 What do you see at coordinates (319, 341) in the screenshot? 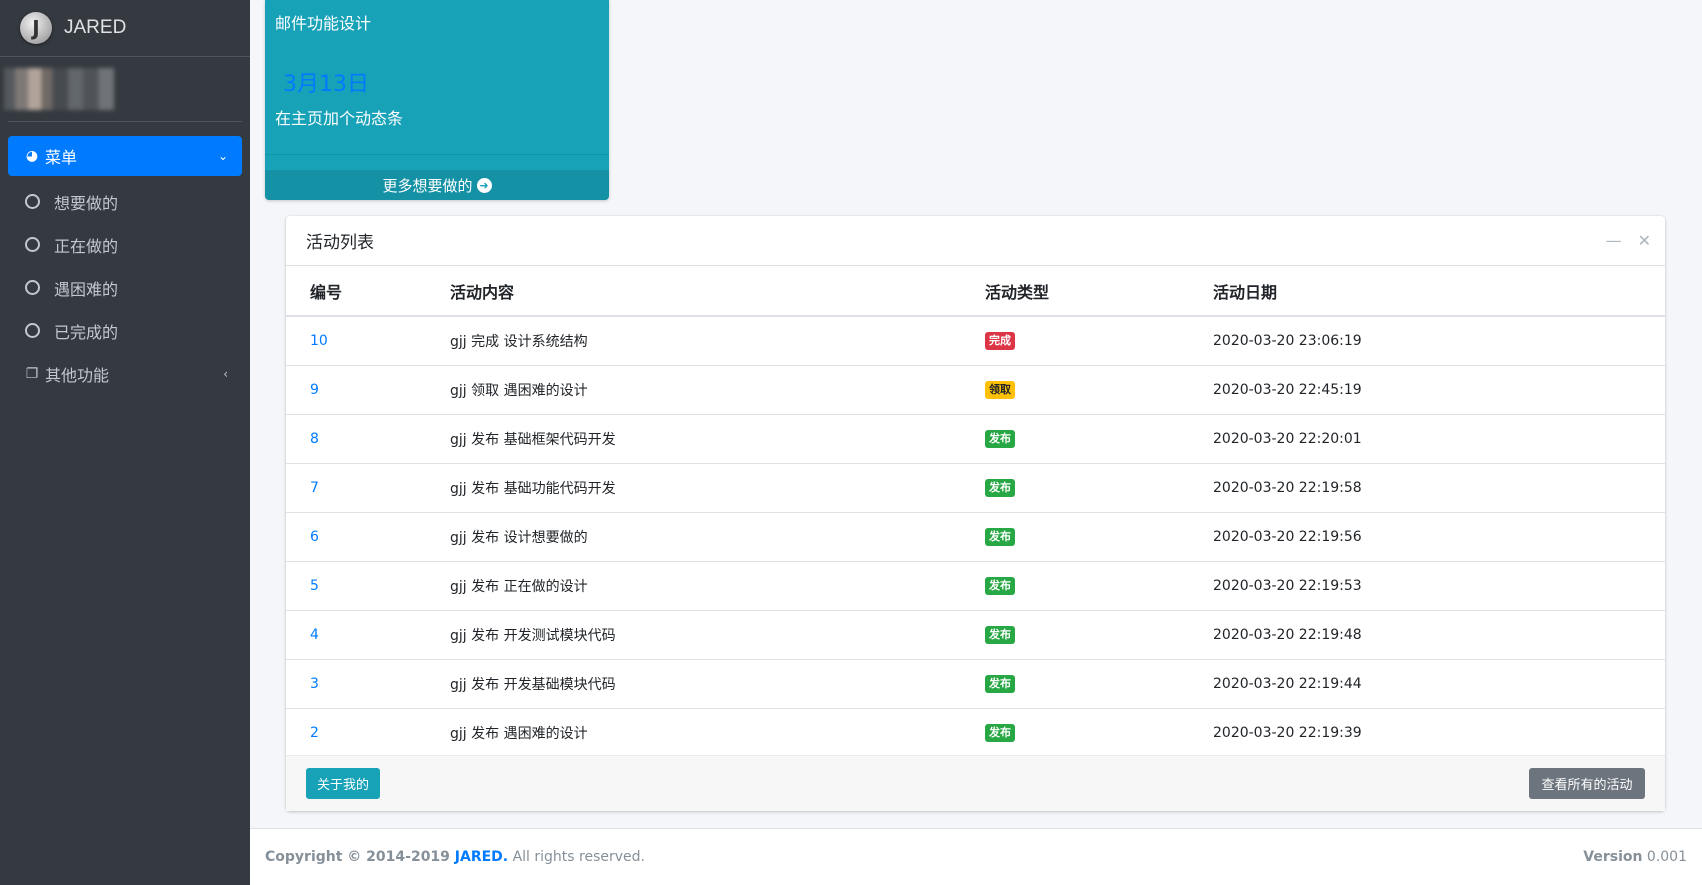
I see `activity-id-link: 10` at bounding box center [319, 341].